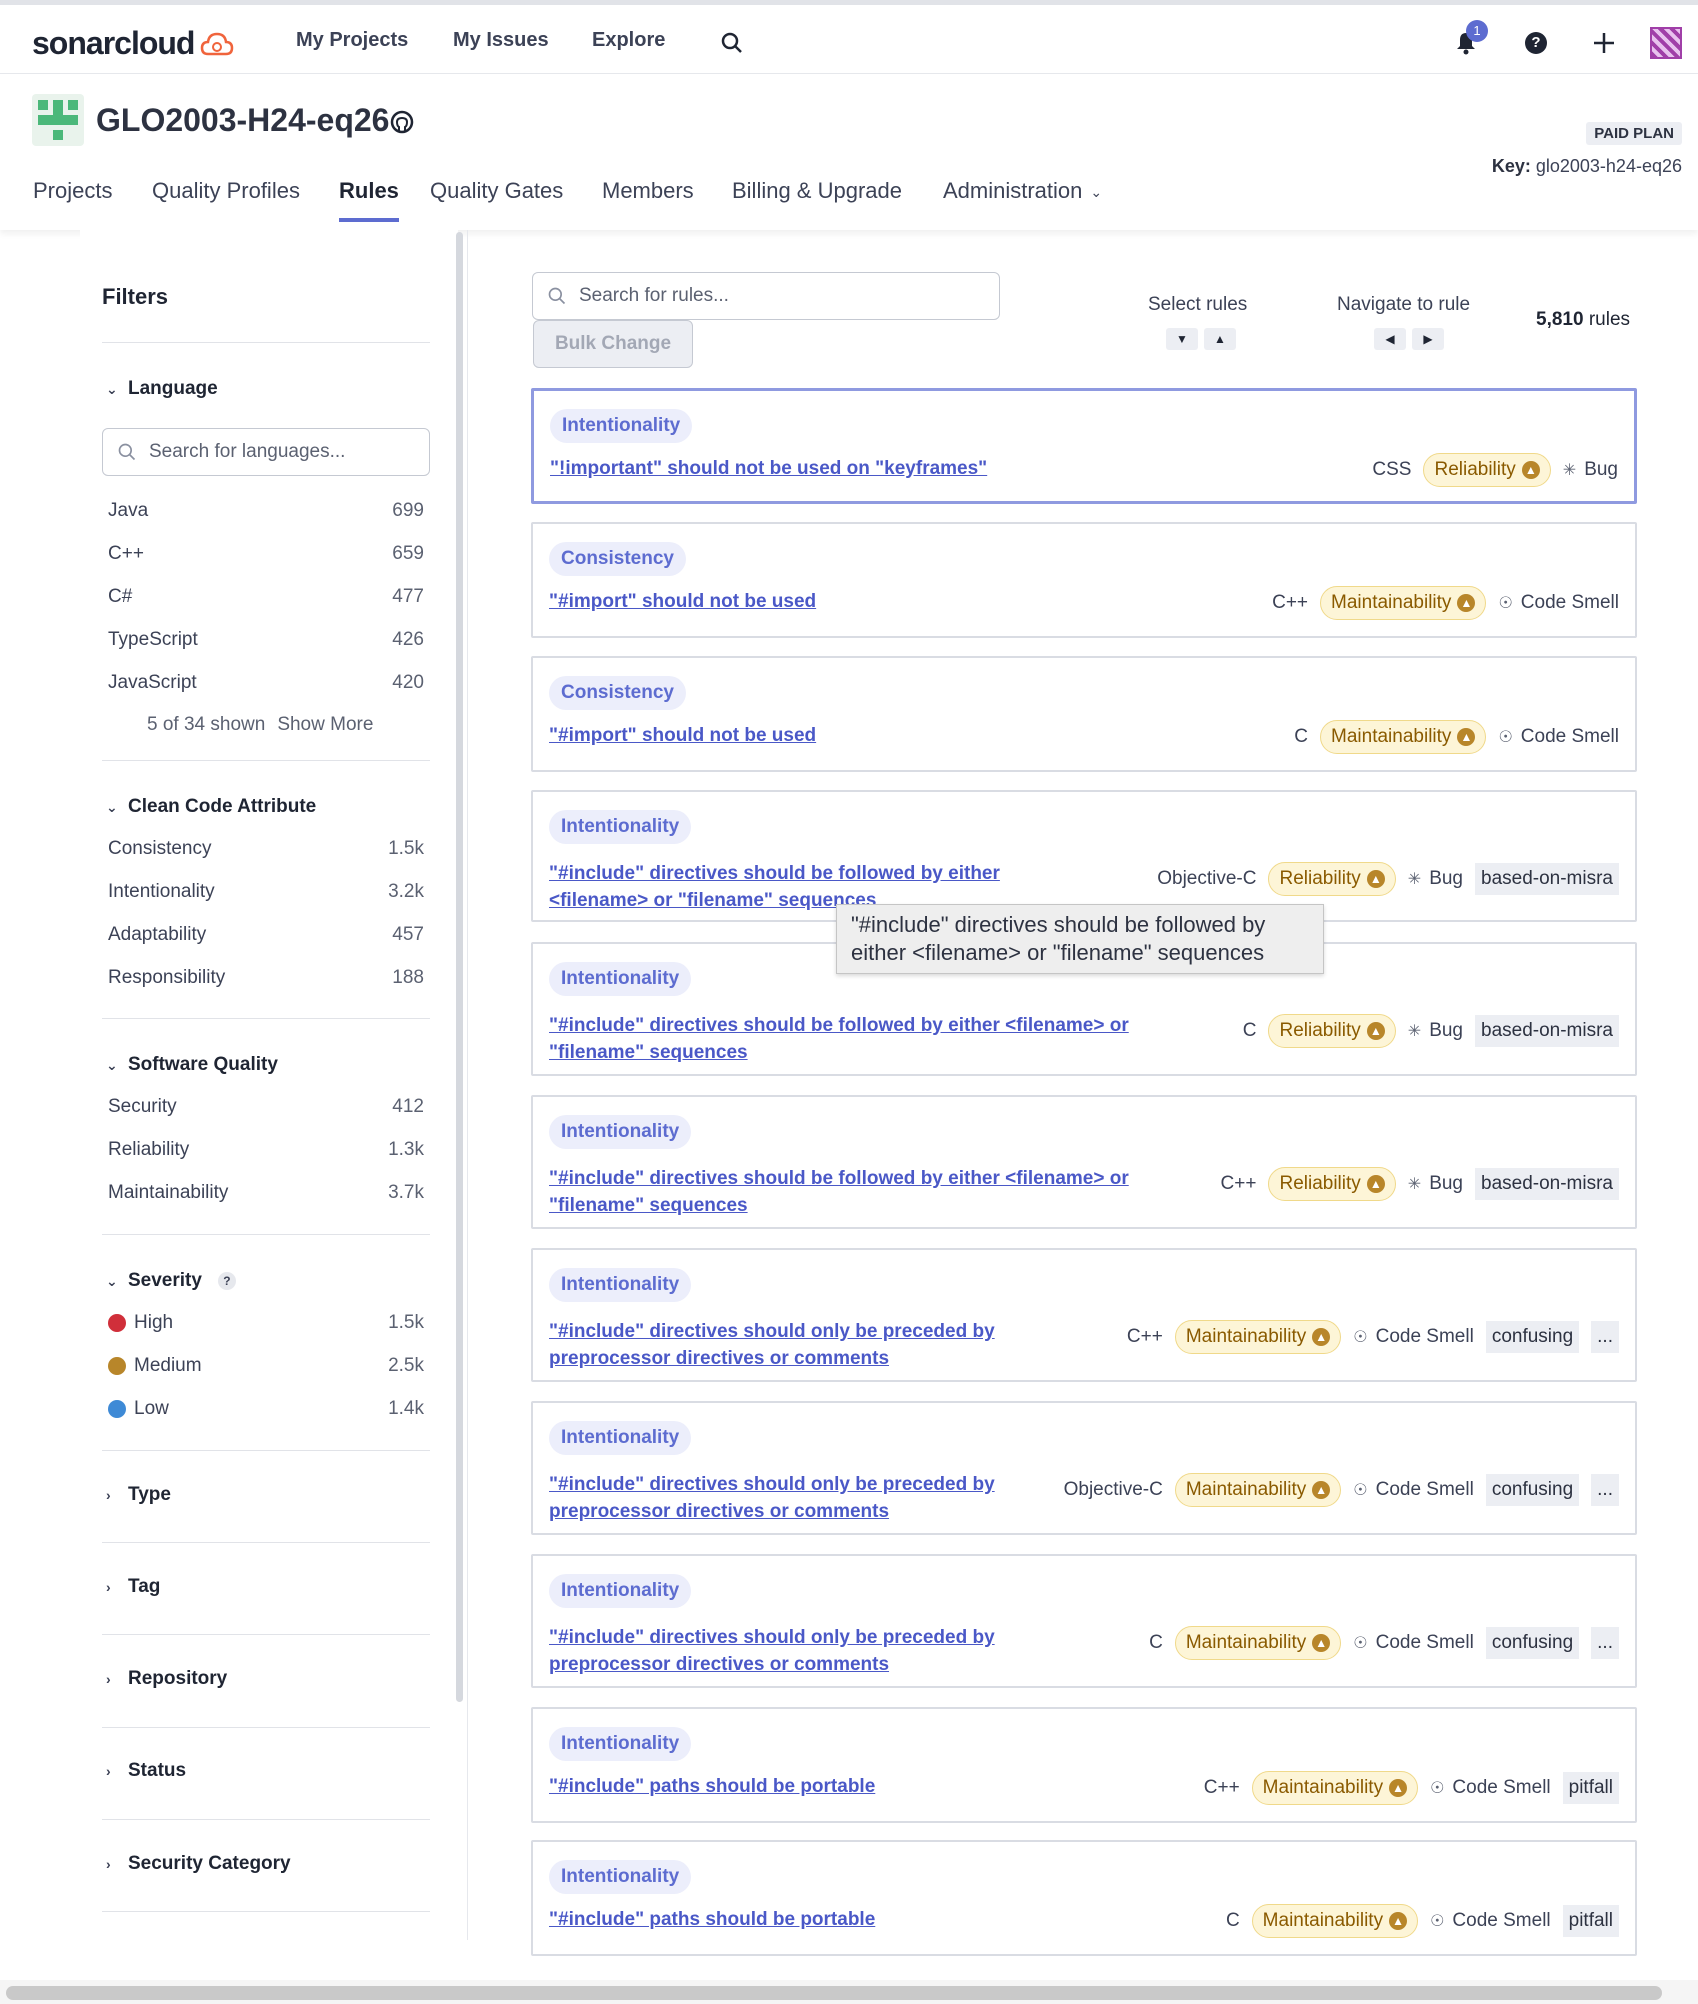 Image resolution: width=1698 pixels, height=2004 pixels. What do you see at coordinates (648, 198) in the screenshot?
I see `tab-members: Members` at bounding box center [648, 198].